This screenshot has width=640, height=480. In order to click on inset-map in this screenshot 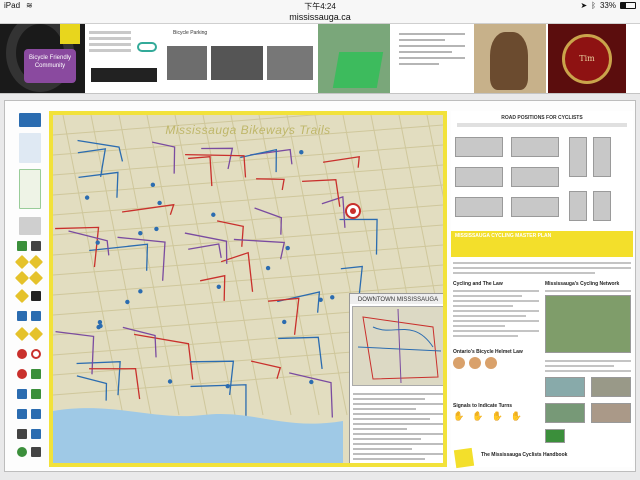, I will do `click(397, 346)`.